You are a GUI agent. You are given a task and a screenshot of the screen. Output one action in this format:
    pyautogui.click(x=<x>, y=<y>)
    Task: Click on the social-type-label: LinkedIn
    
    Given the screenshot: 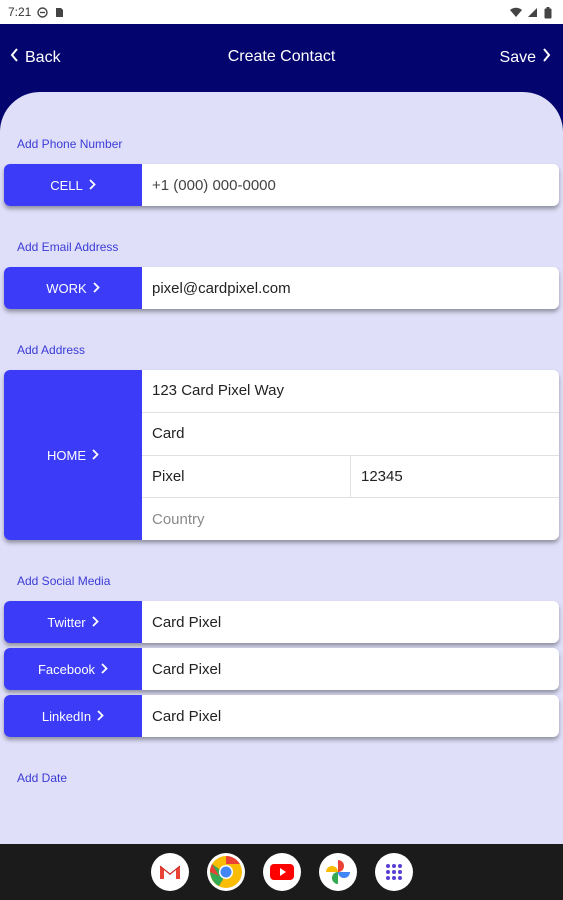 What is the action you would take?
    pyautogui.click(x=66, y=716)
    